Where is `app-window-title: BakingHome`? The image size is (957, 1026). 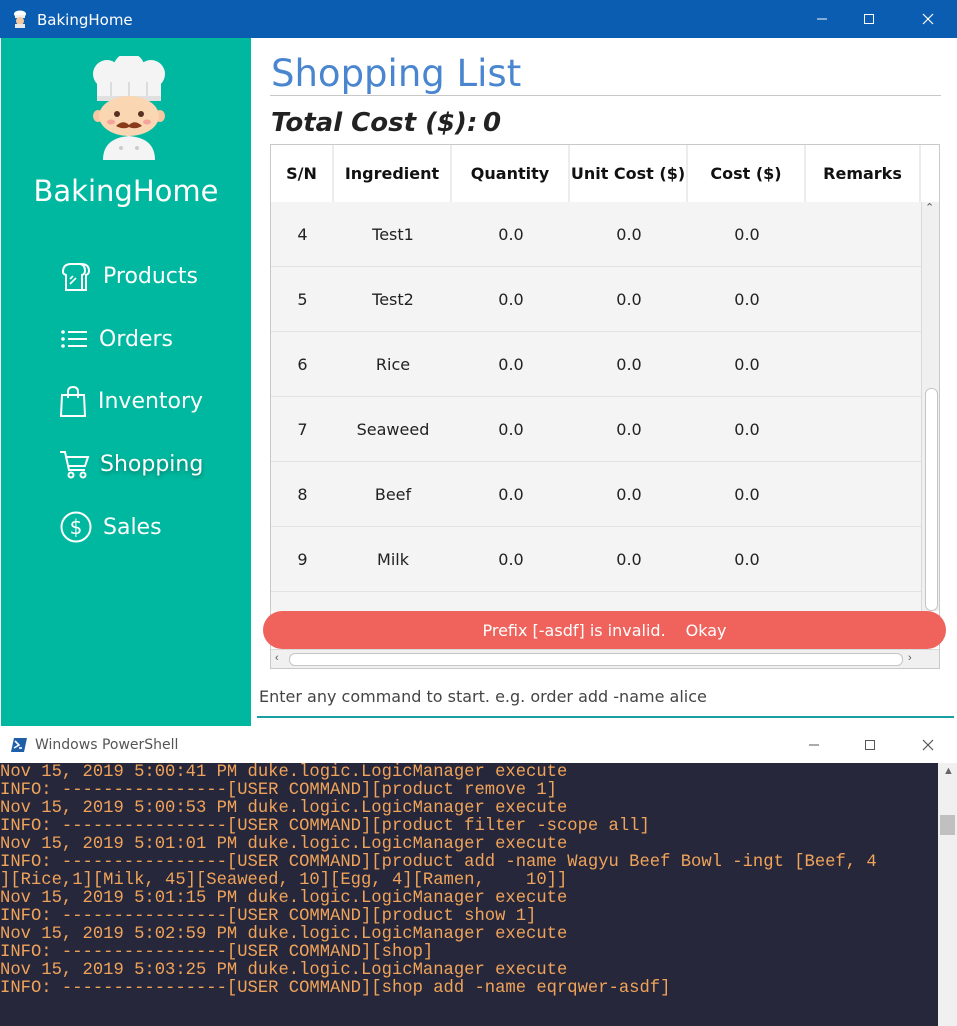
app-window-title: BakingHome is located at coordinates (85, 20).